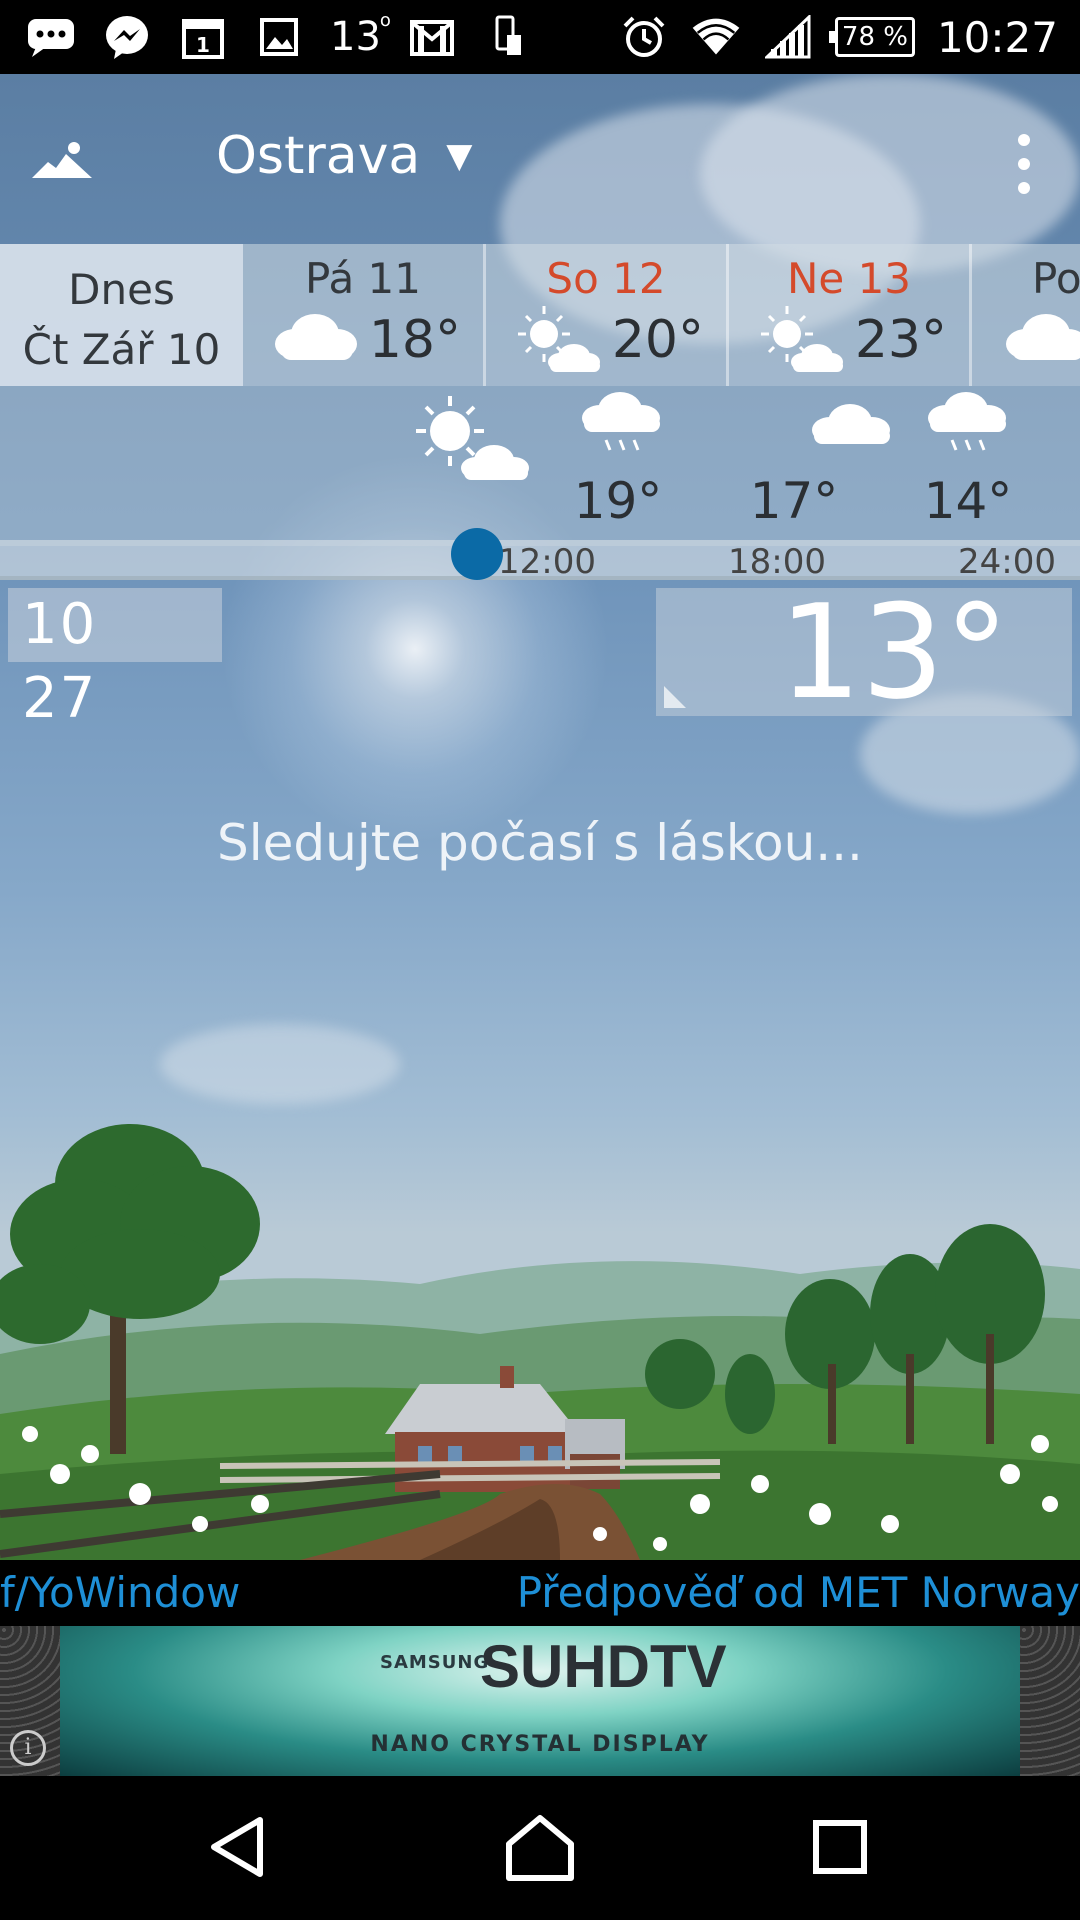  What do you see at coordinates (716, 37) in the screenshot?
I see `wifi-icon` at bounding box center [716, 37].